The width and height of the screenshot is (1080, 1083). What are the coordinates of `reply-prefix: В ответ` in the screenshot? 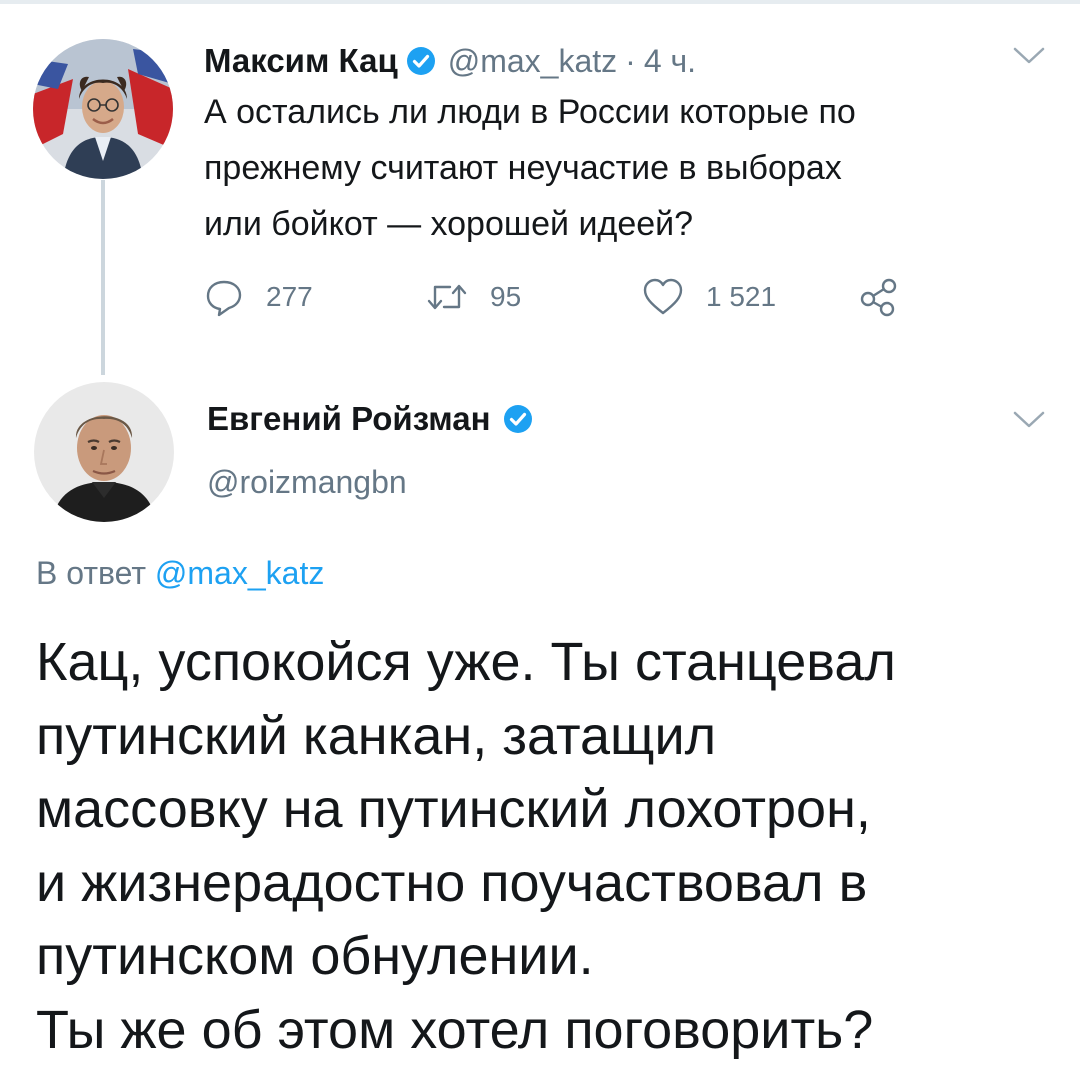 It's located at (91, 573).